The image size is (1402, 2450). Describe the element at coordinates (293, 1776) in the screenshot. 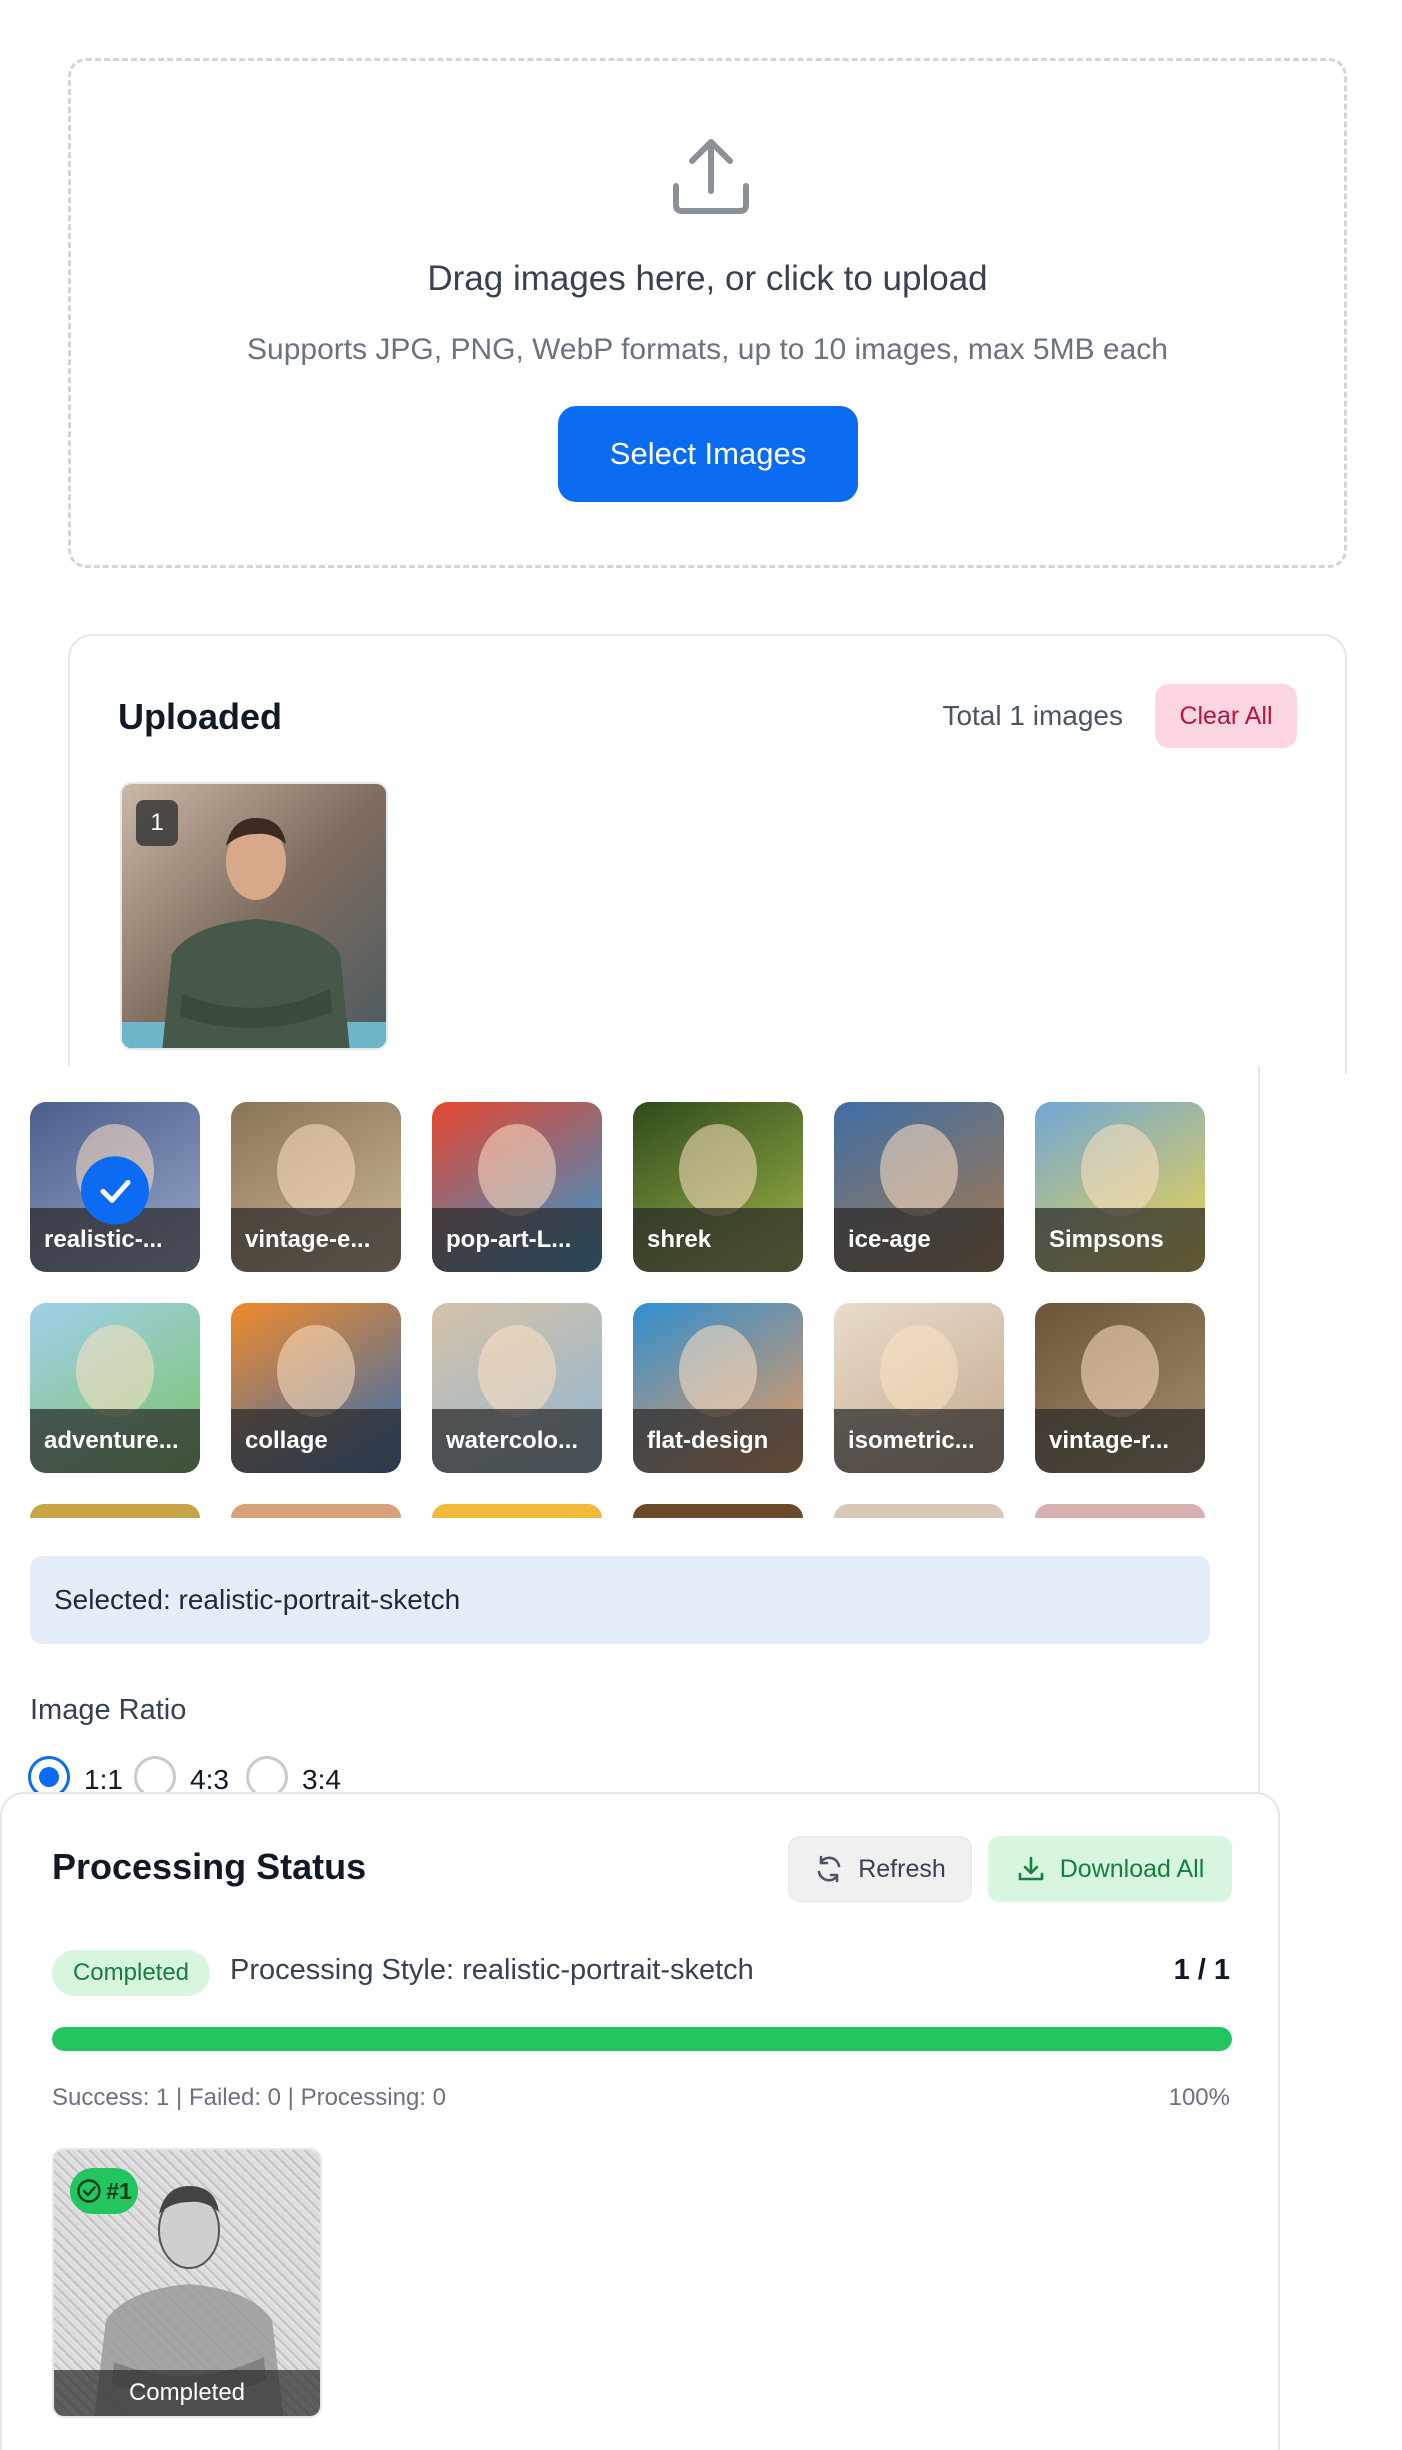

I see `ratio-option-3-4: 3:4` at that location.